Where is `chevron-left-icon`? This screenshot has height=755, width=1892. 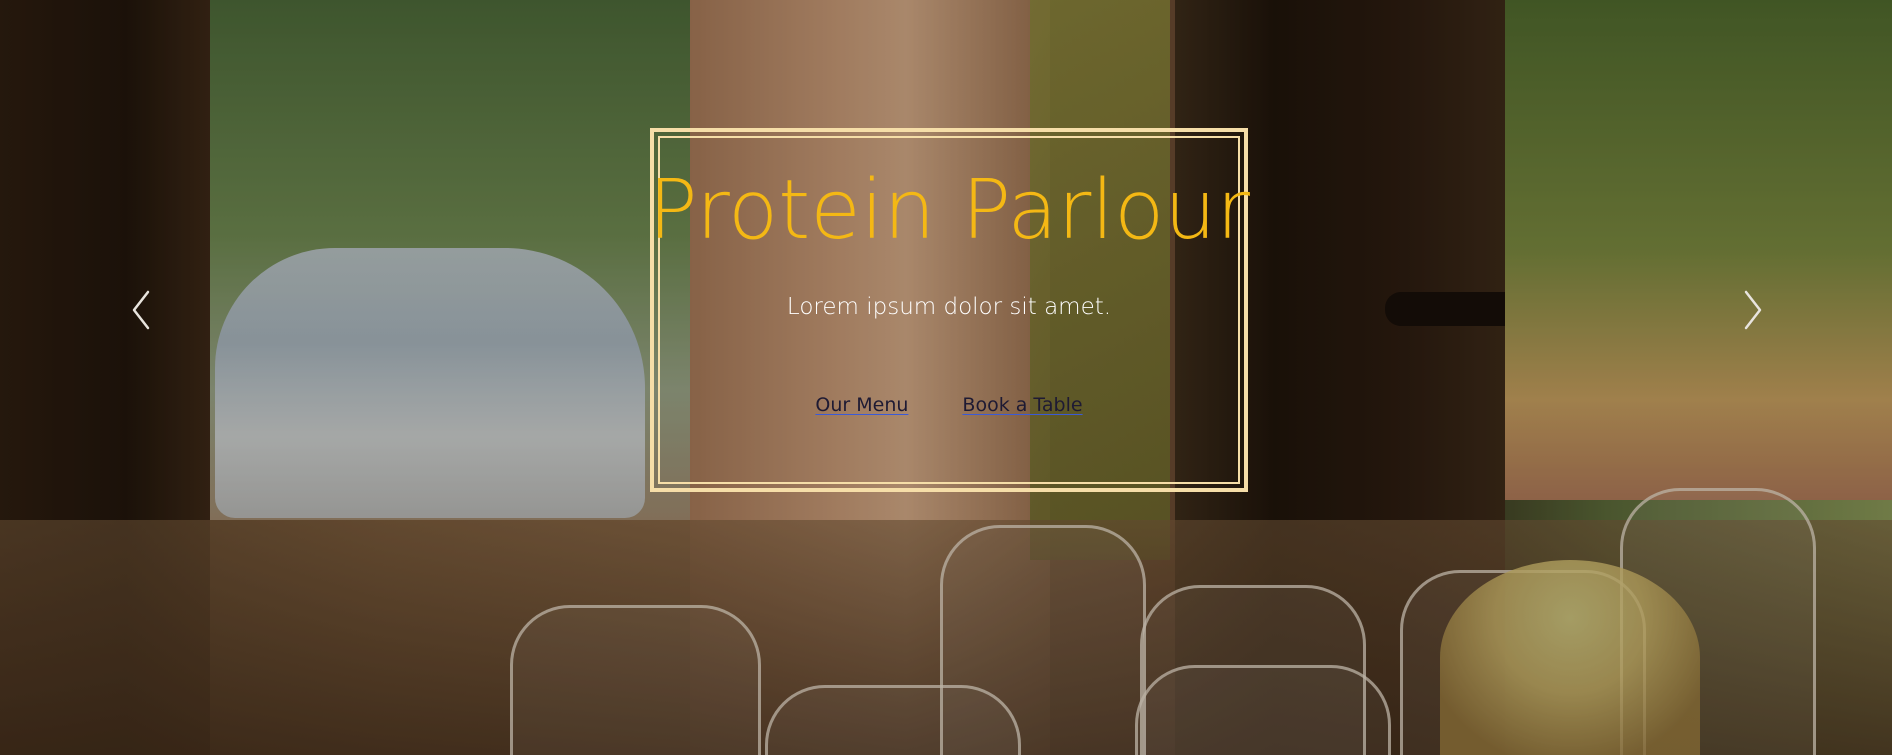 chevron-left-icon is located at coordinates (141, 310).